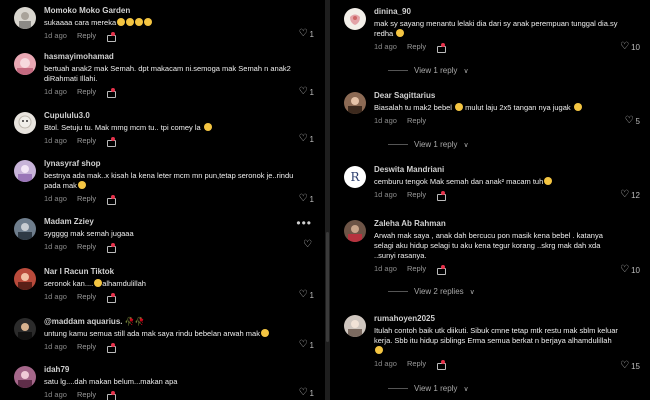 The width and height of the screenshot is (650, 400). Describe the element at coordinates (169, 321) in the screenshot. I see `comment-username: @maddam aquarius. 🥀🥀` at that location.